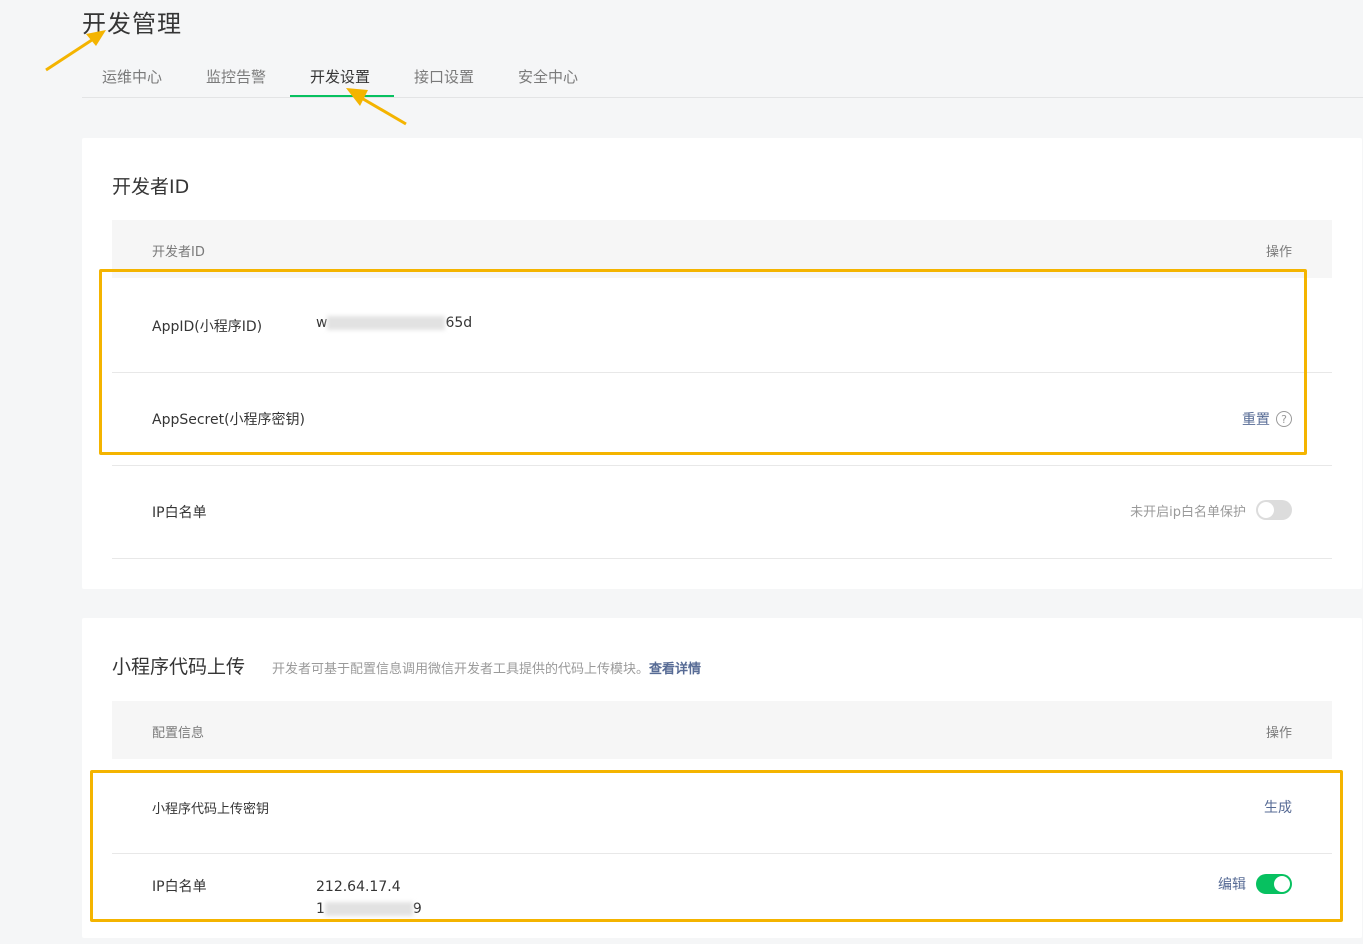 This screenshot has width=1363, height=944. Describe the element at coordinates (722, 79) in the screenshot. I see `tab-bar: 运维中心 监控告警 开发设置 接口设置 安全中心` at that location.